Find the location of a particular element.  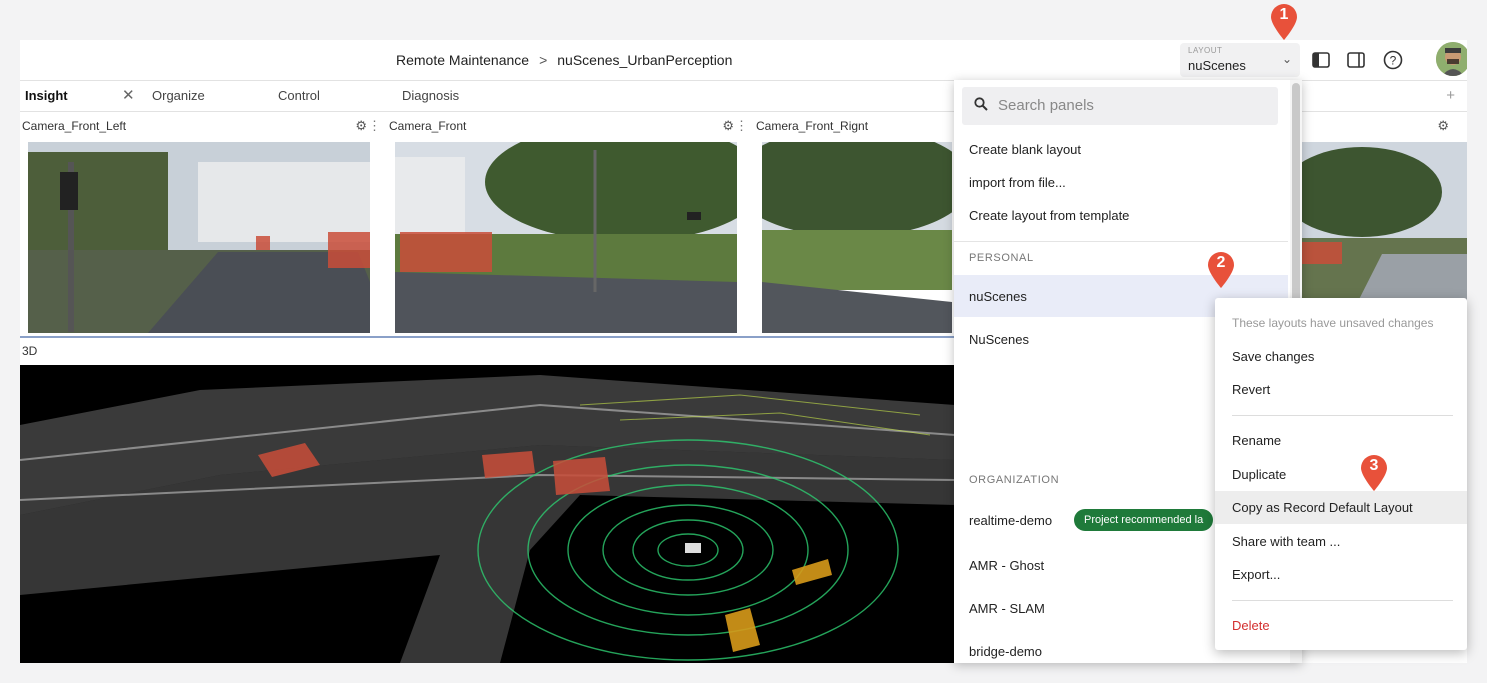

delete-item: Delete is located at coordinates (1251, 625).